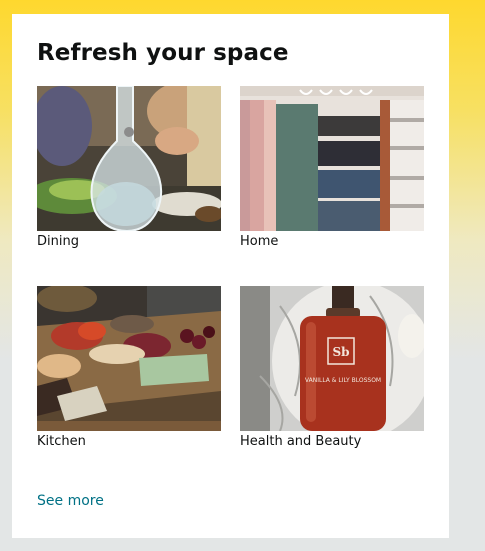  I want to click on tile-label-kitchen: Kitchen, so click(61, 441).